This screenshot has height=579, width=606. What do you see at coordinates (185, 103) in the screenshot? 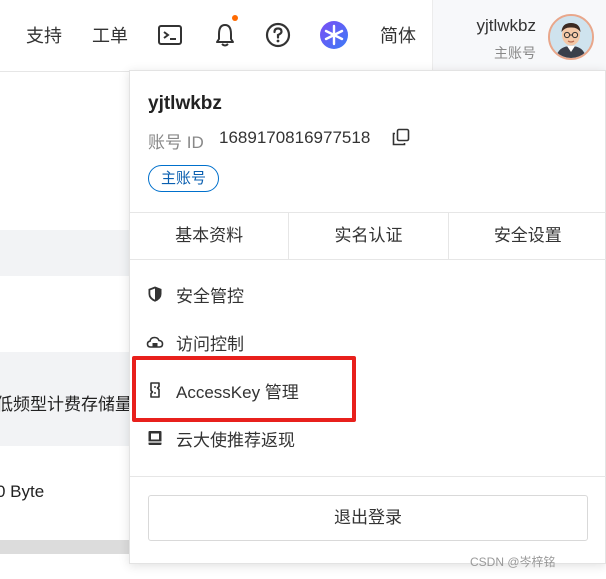
I see `account-name: yjtlwkbz` at bounding box center [185, 103].